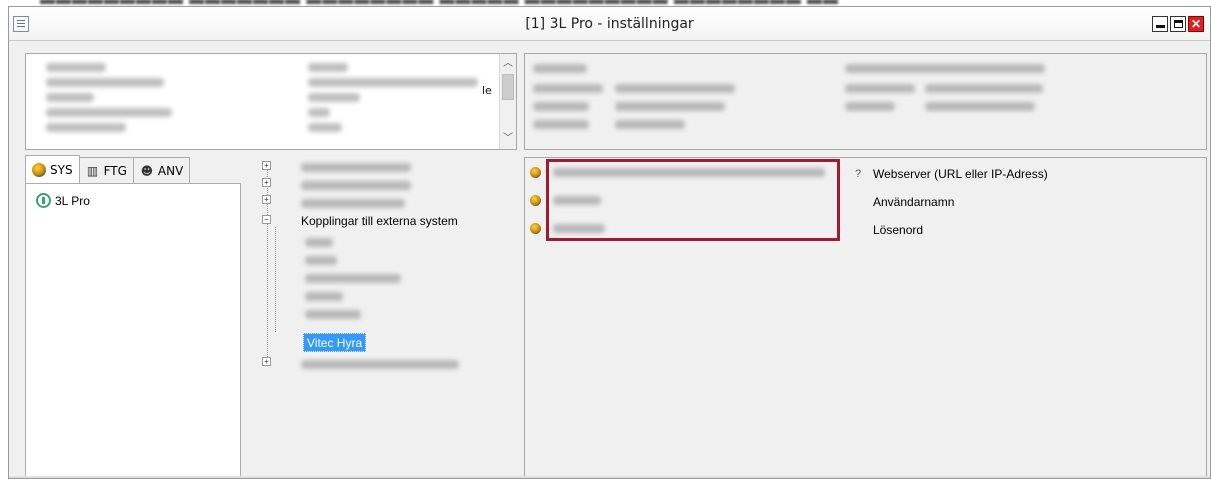 This screenshot has height=479, width=1211. What do you see at coordinates (92, 170) in the screenshot?
I see `building-icon: ▥` at bounding box center [92, 170].